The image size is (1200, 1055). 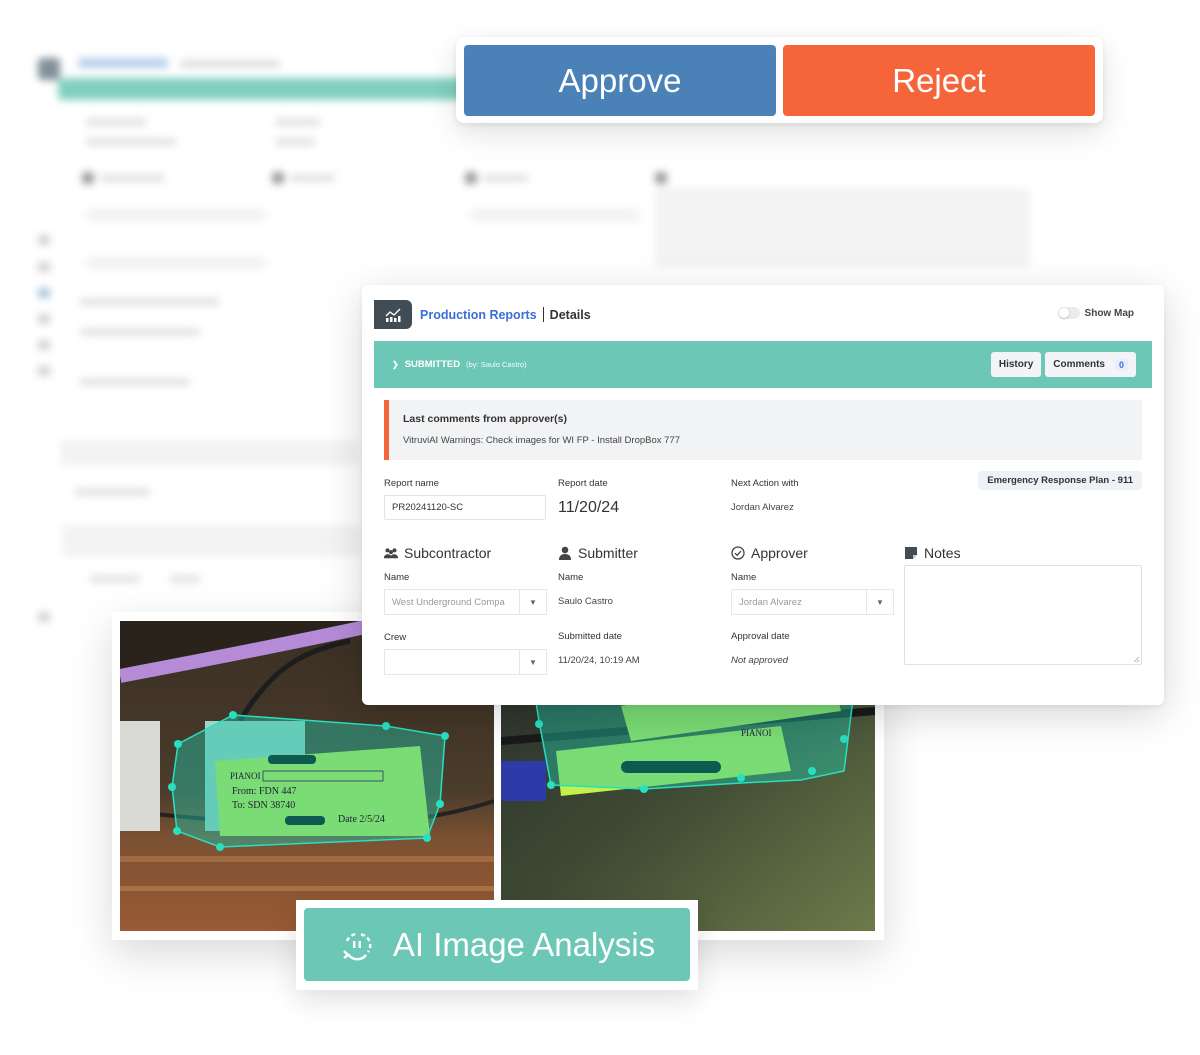 What do you see at coordinates (583, 483) in the screenshot?
I see `report-date-label: Report date` at bounding box center [583, 483].